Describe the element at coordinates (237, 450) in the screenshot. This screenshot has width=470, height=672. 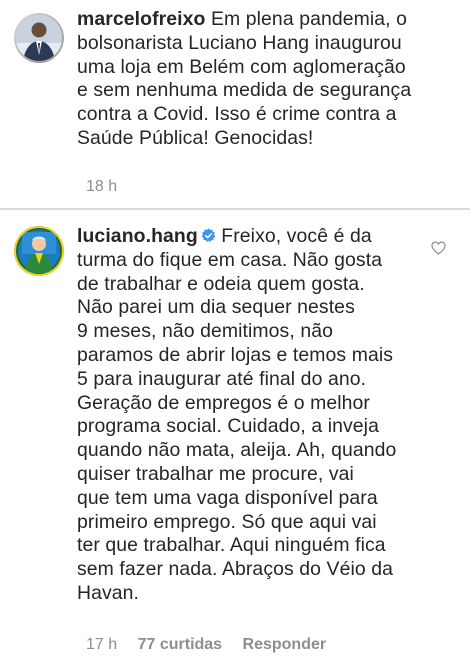
I see `comment-line: quando não mata, aleija. Ah, quando` at that location.